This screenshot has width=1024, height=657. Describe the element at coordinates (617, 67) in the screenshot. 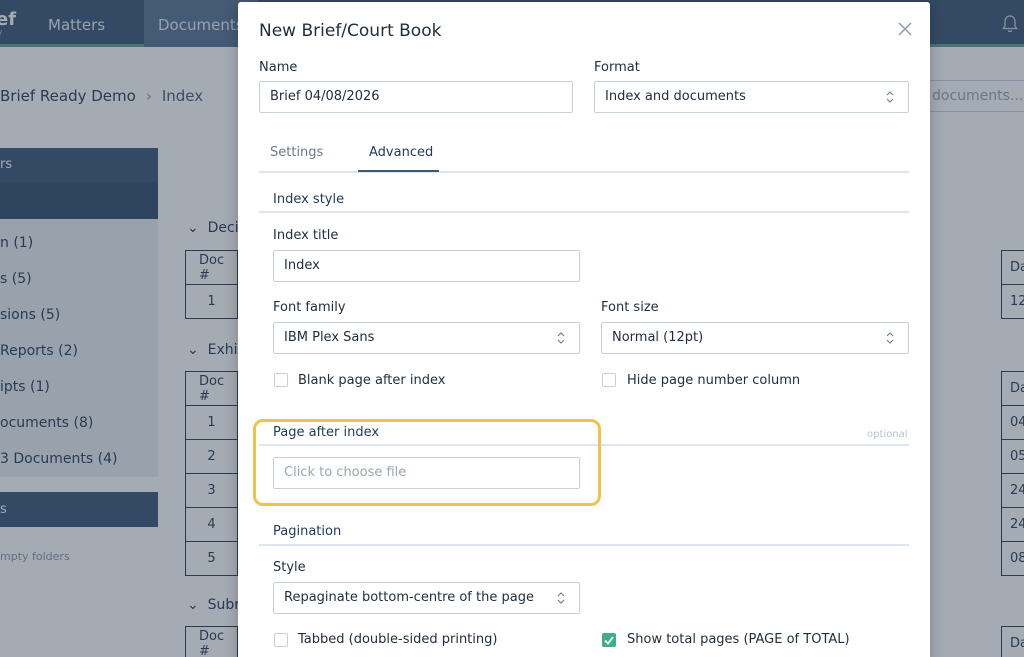

I see `format-label: Format` at that location.